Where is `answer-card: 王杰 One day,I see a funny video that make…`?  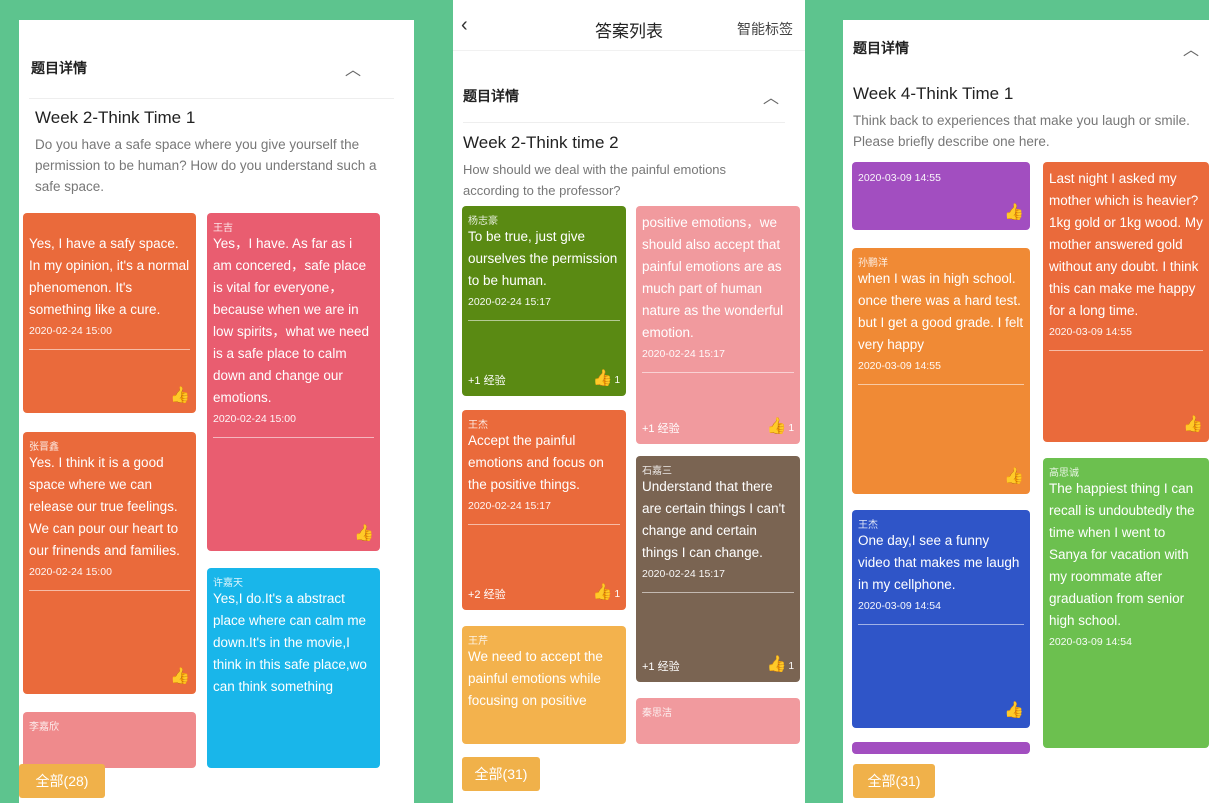 answer-card: 王杰 One day,I see a funny video that make… is located at coordinates (941, 619).